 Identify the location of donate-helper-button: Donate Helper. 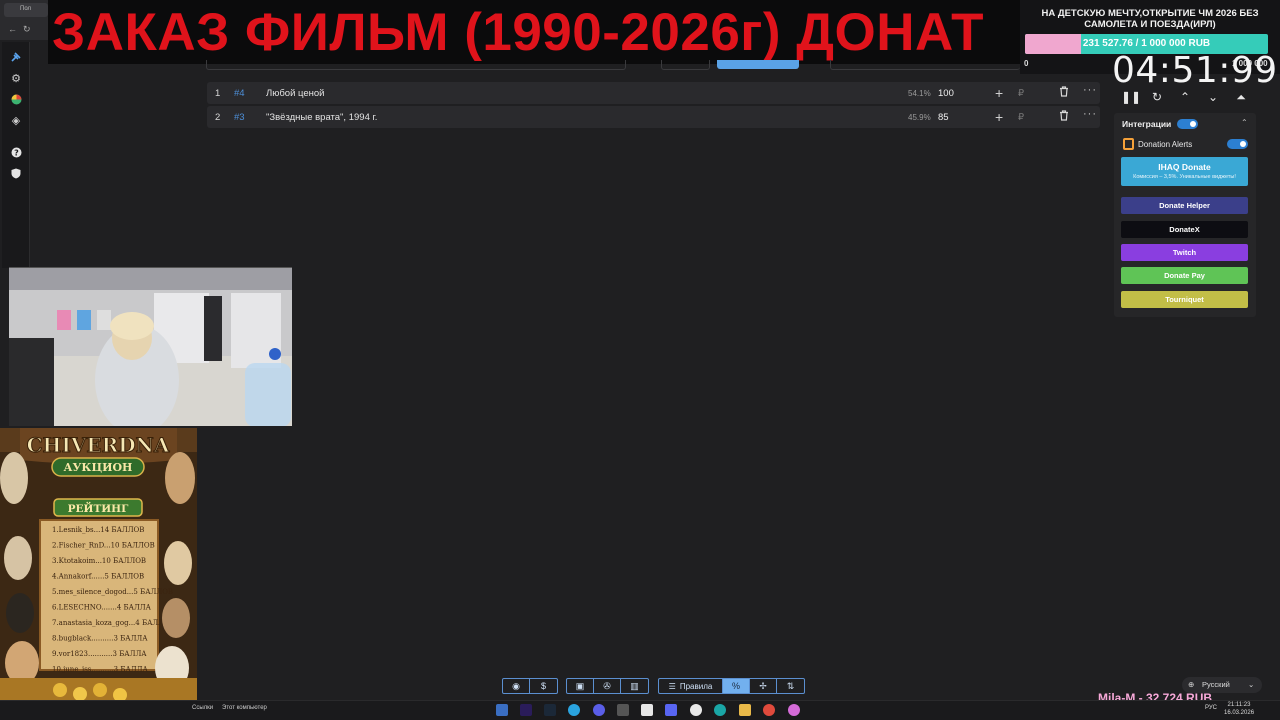
(1184, 205).